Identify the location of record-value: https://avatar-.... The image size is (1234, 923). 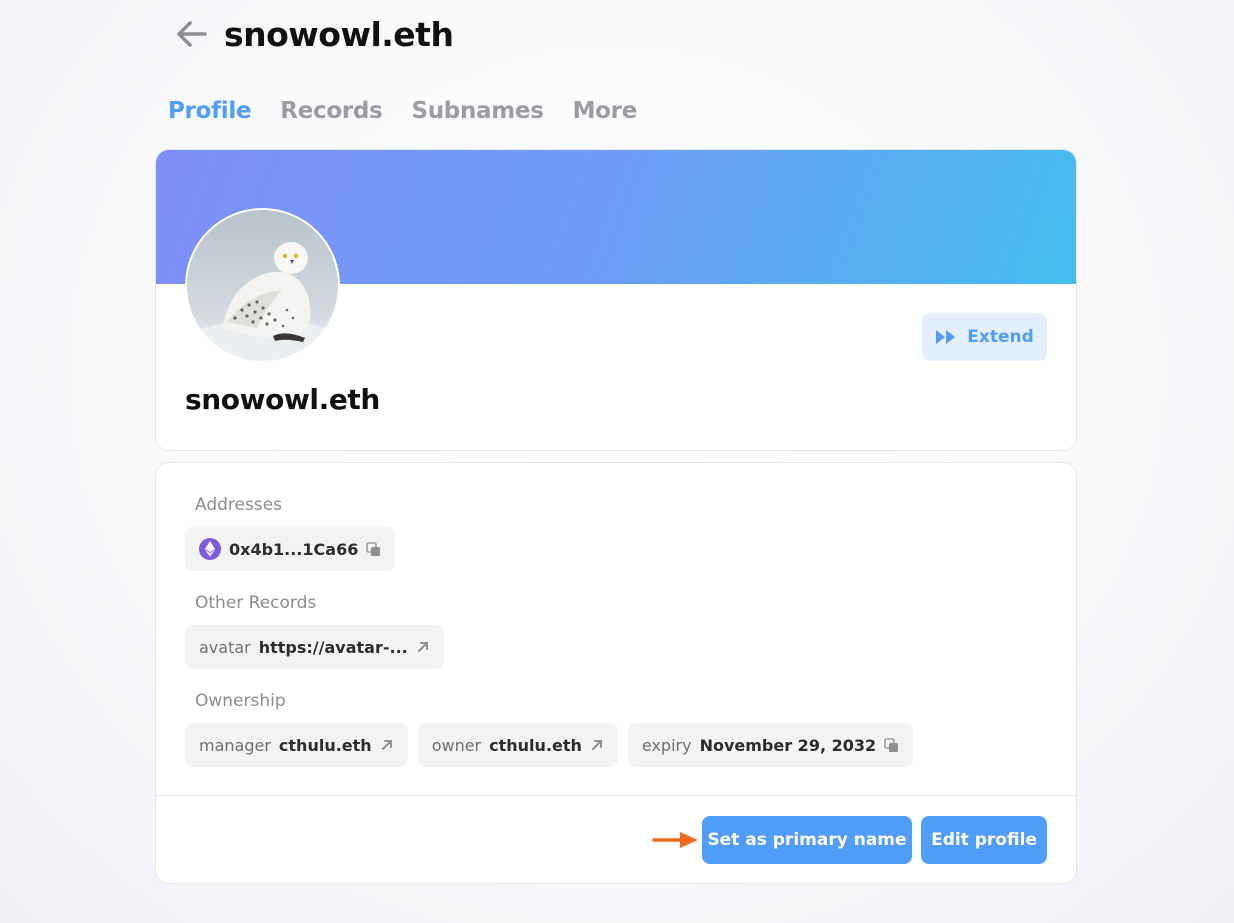
(333, 647).